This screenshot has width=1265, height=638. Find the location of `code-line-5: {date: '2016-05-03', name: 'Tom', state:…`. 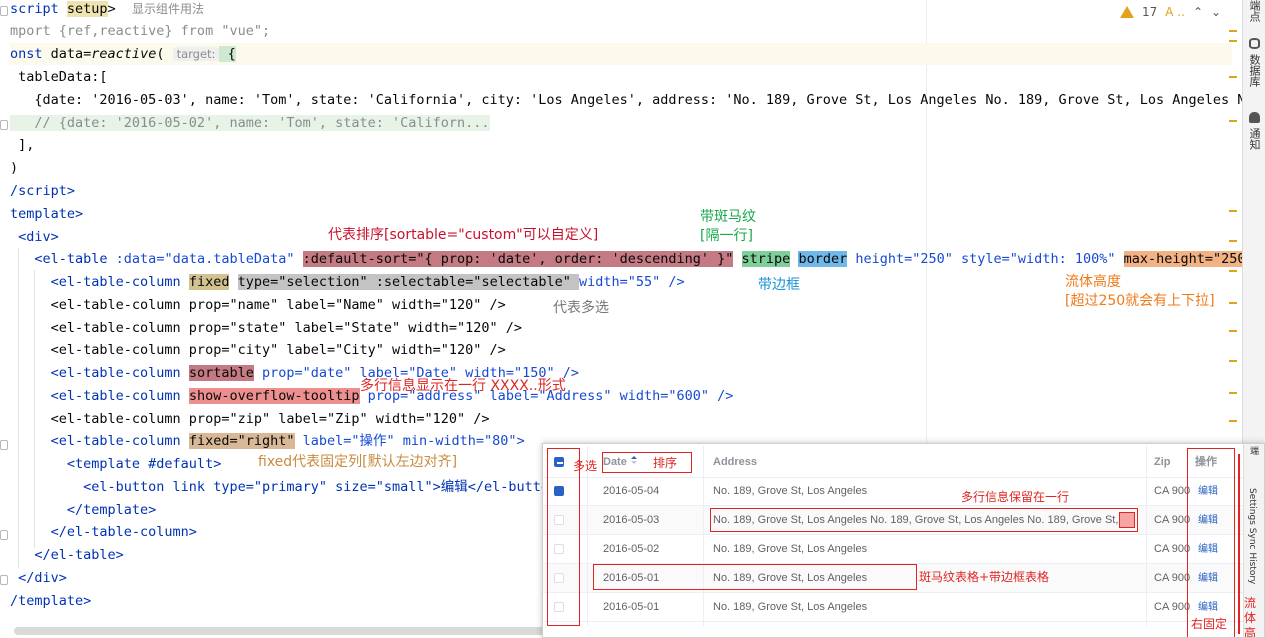

code-line-5: {date: '2016-05-03', name: 'Tom', state:… is located at coordinates (637, 100).